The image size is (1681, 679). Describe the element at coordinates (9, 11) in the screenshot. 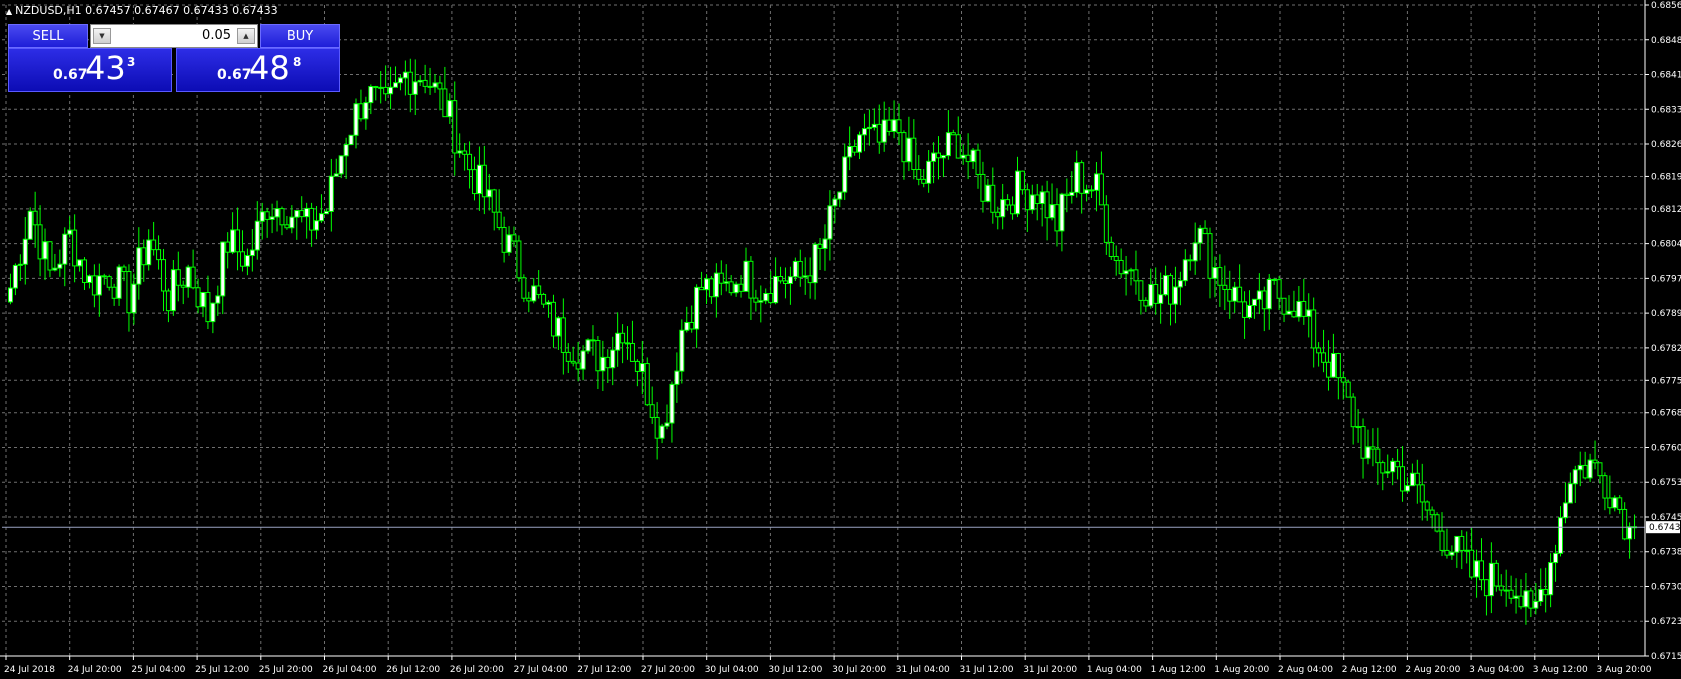

I see `triangle-up-icon: ▲` at that location.